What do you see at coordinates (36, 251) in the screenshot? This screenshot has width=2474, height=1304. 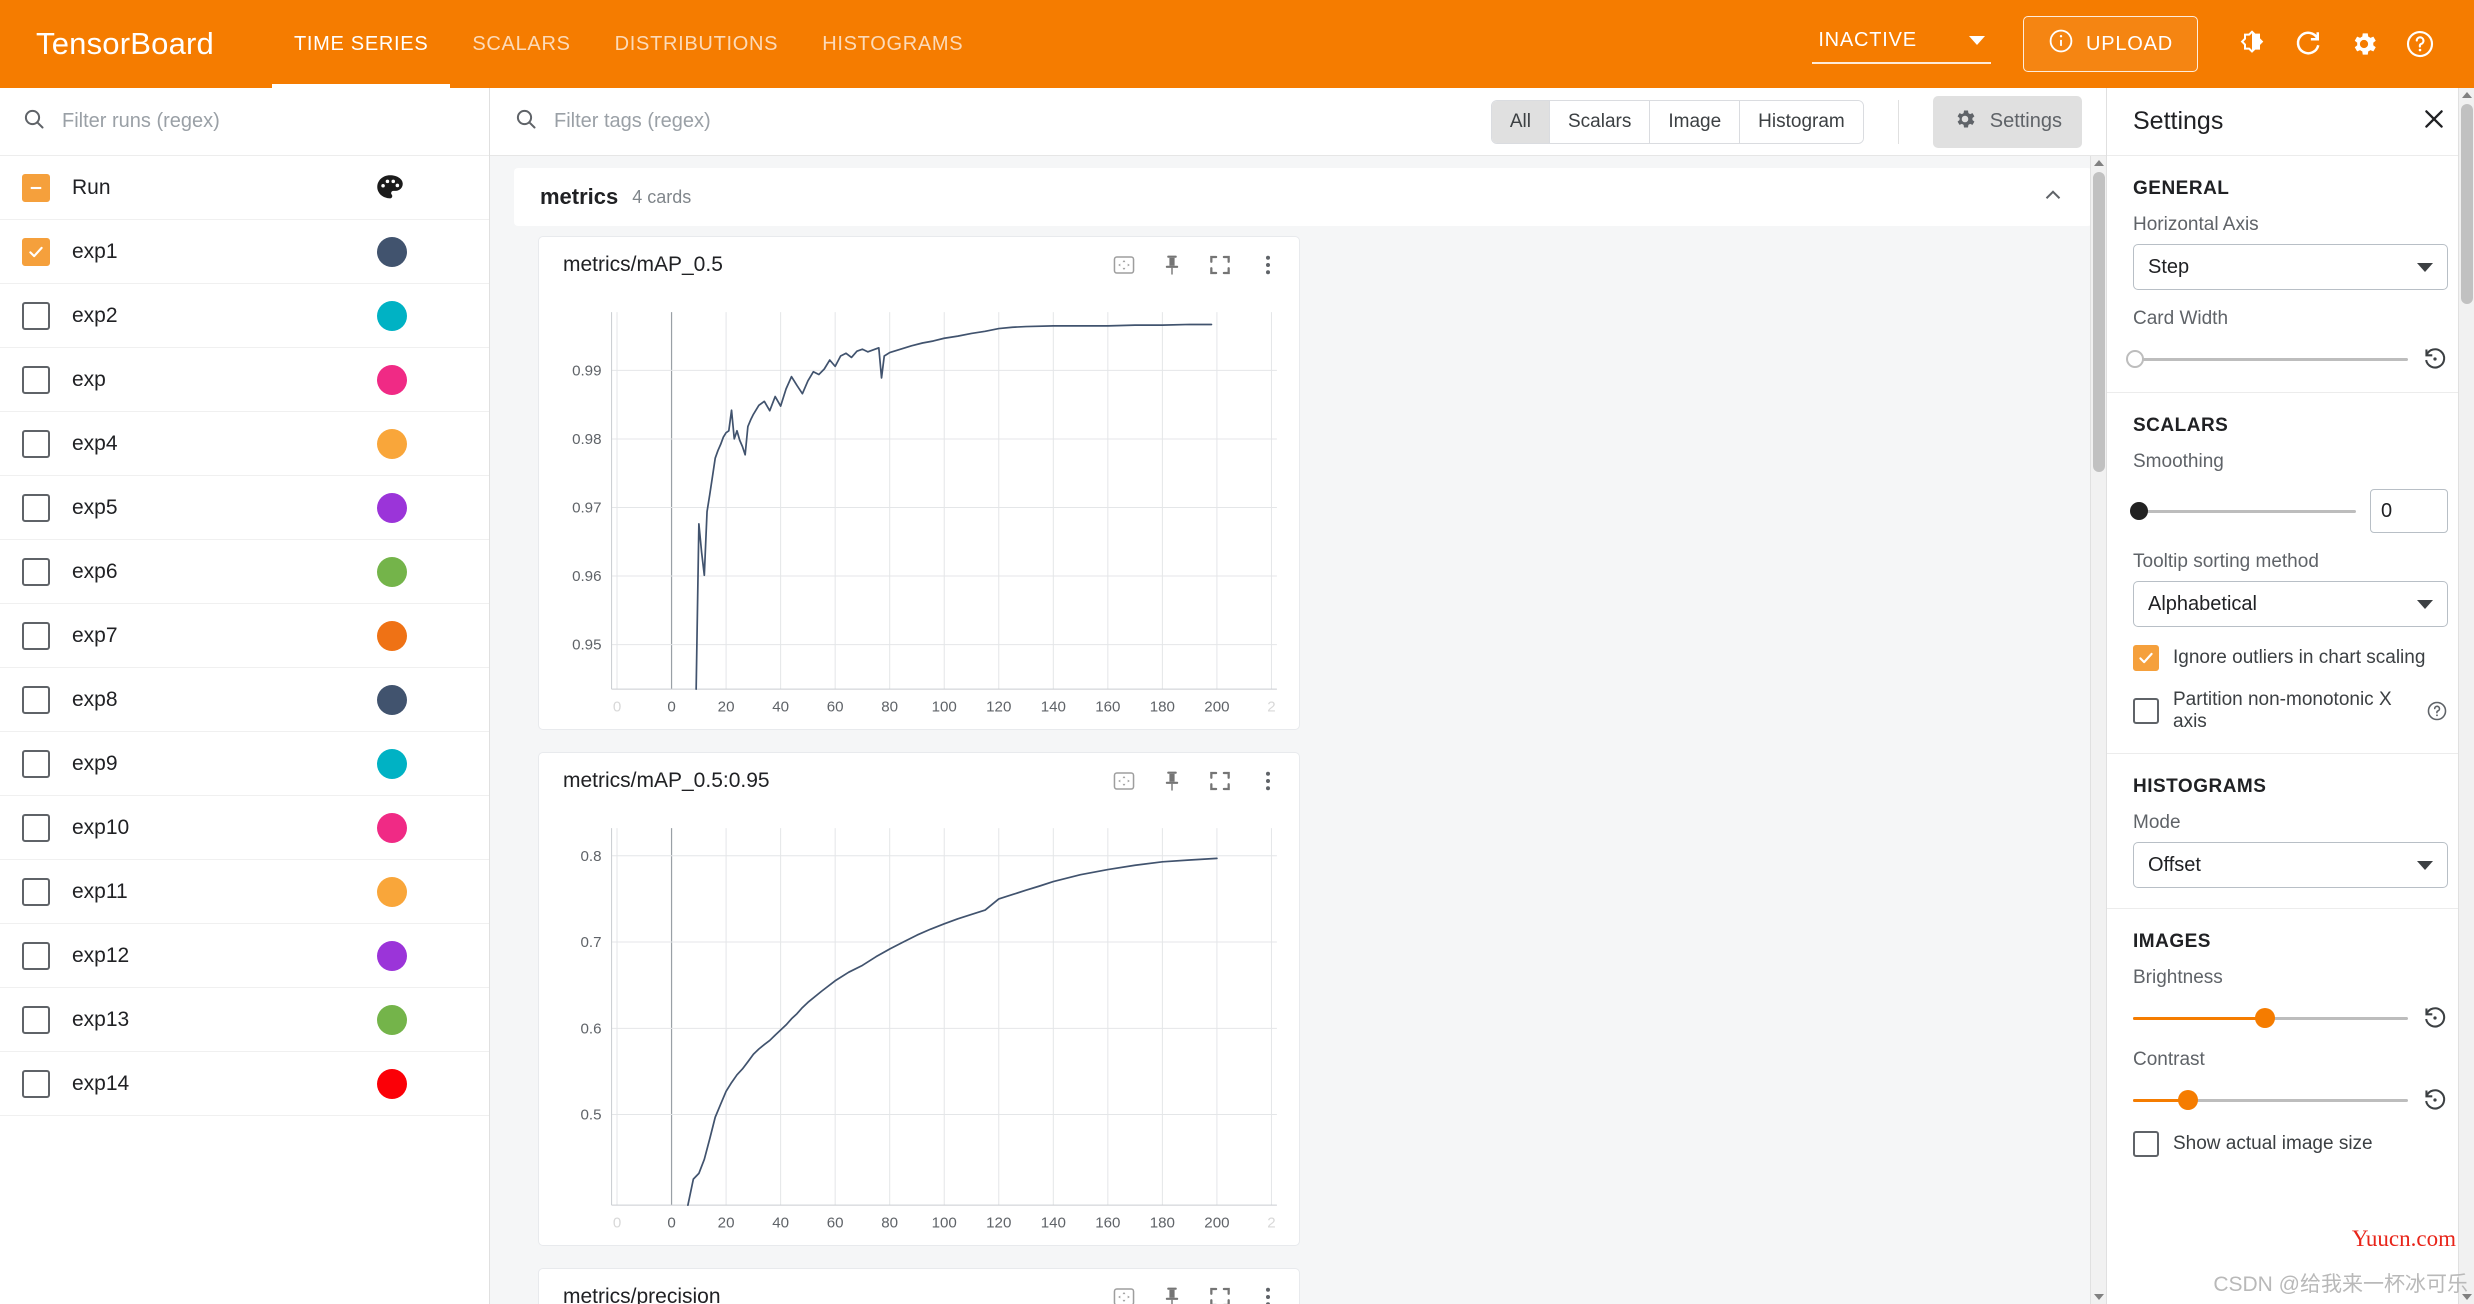 I see `run-checkbox-exp1` at bounding box center [36, 251].